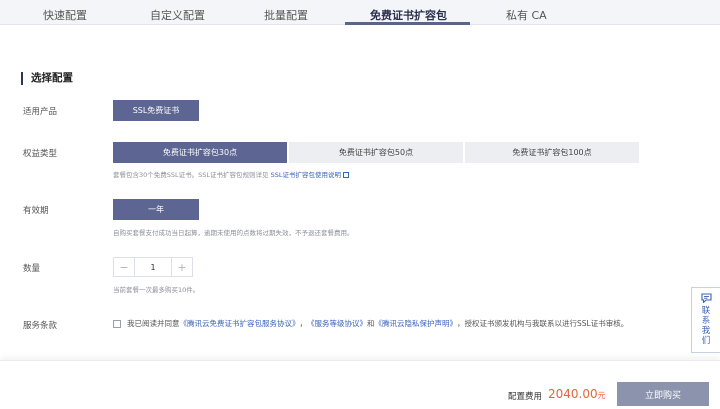  Describe the element at coordinates (525, 397) in the screenshot. I see `fee-label: 配置费用` at that location.